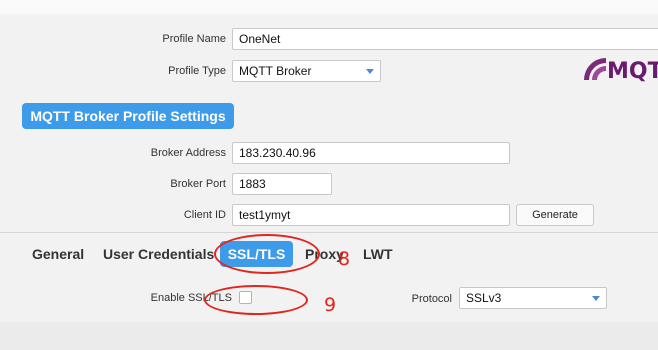  Describe the element at coordinates (484, 298) in the screenshot. I see `protocol-value: SSLv3` at that location.